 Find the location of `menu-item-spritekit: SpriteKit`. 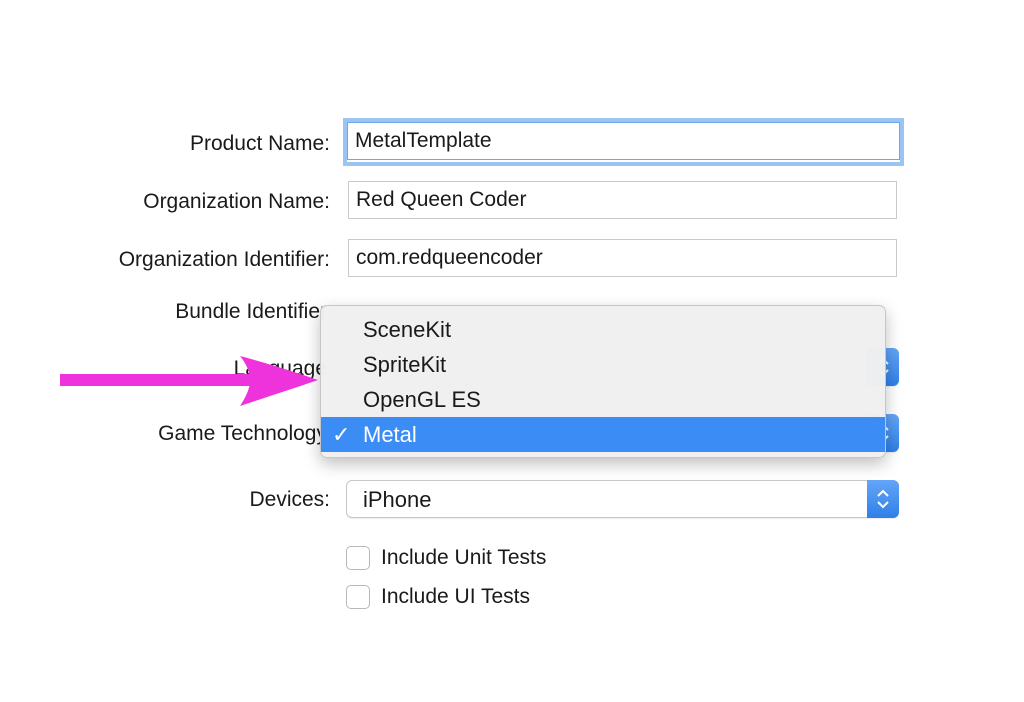

menu-item-spritekit: SpriteKit is located at coordinates (603, 364).